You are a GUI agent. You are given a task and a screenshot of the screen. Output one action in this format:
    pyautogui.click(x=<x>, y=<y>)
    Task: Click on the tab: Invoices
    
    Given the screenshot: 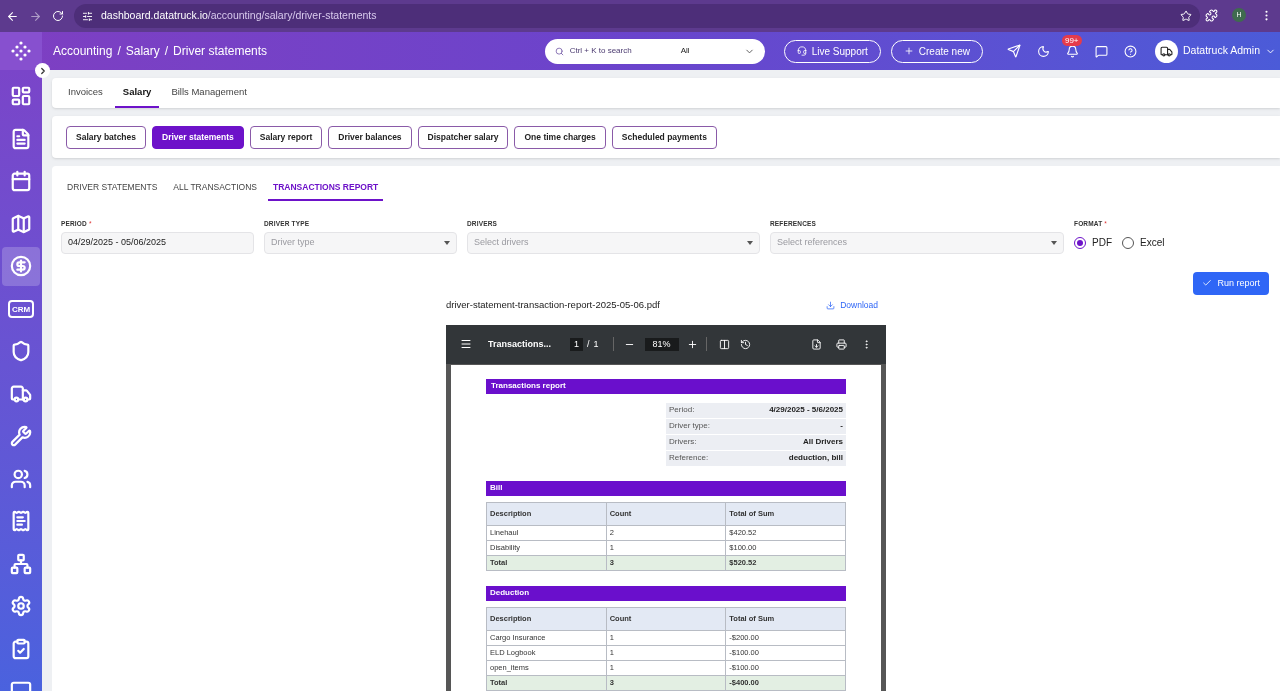 What is the action you would take?
    pyautogui.click(x=85, y=93)
    